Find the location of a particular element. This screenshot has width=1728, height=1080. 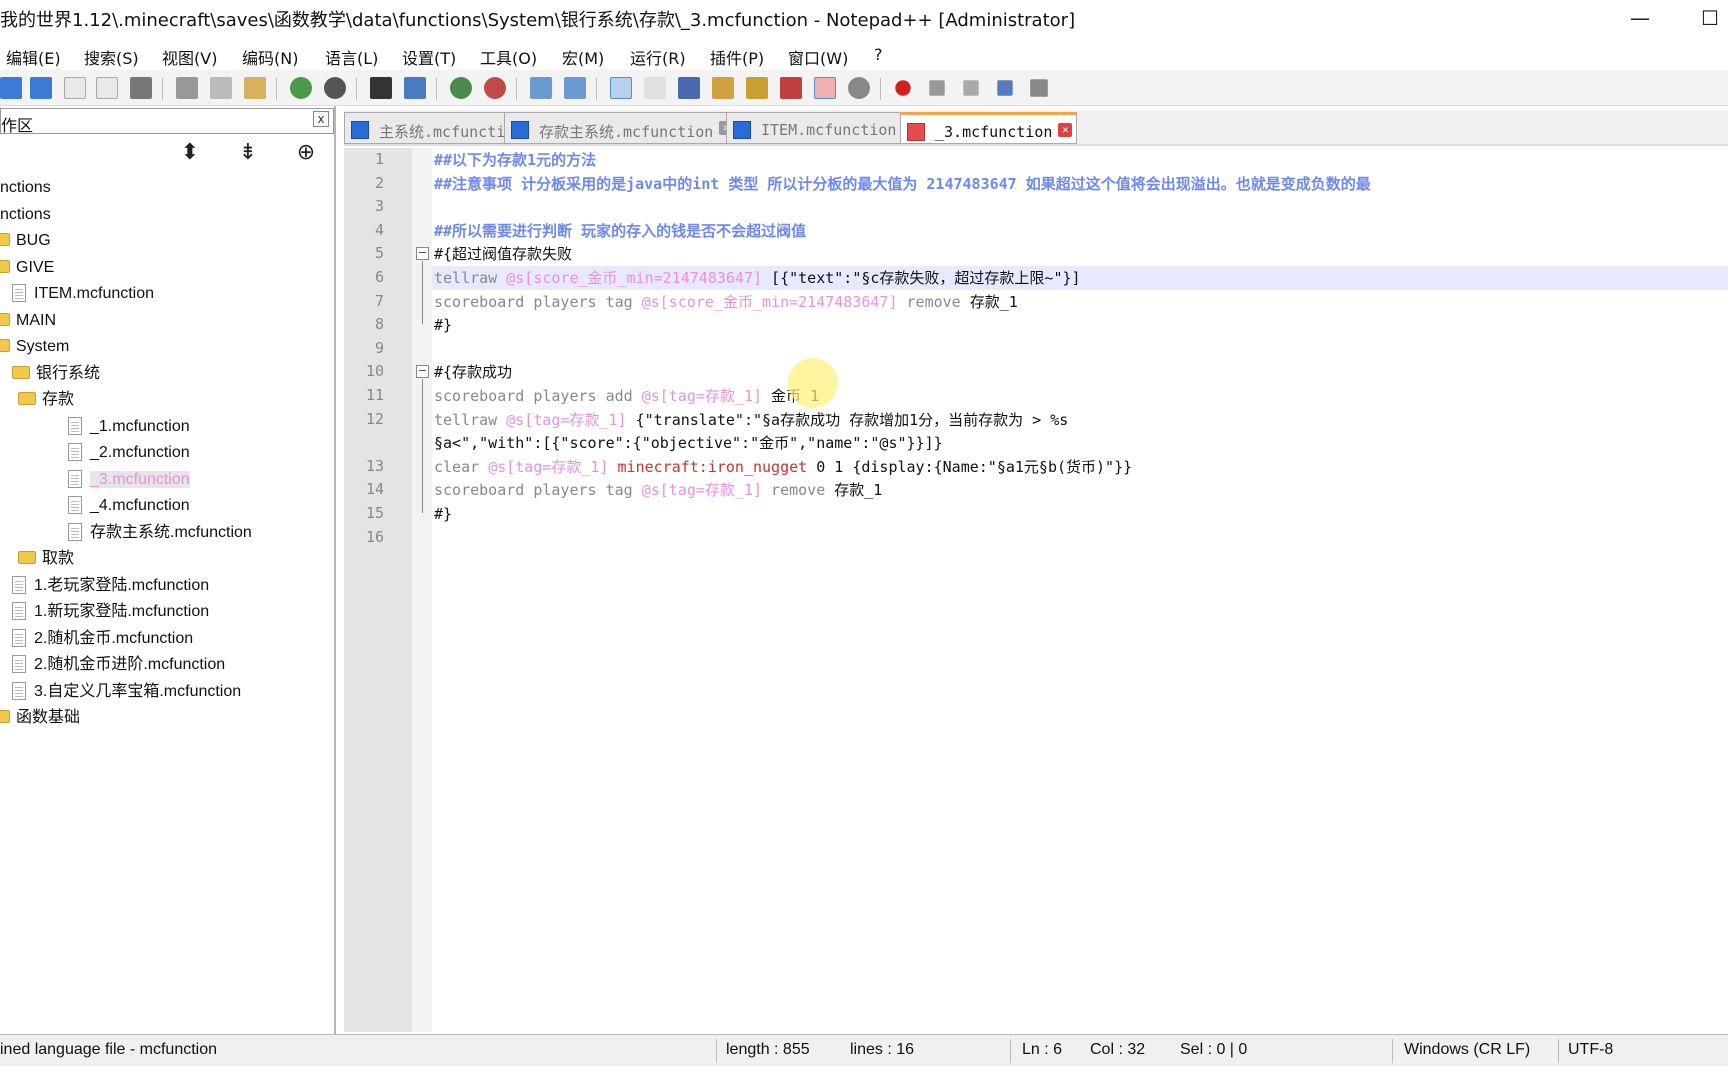

status-language: ined language file - mcfunction is located at coordinates (109, 1049).